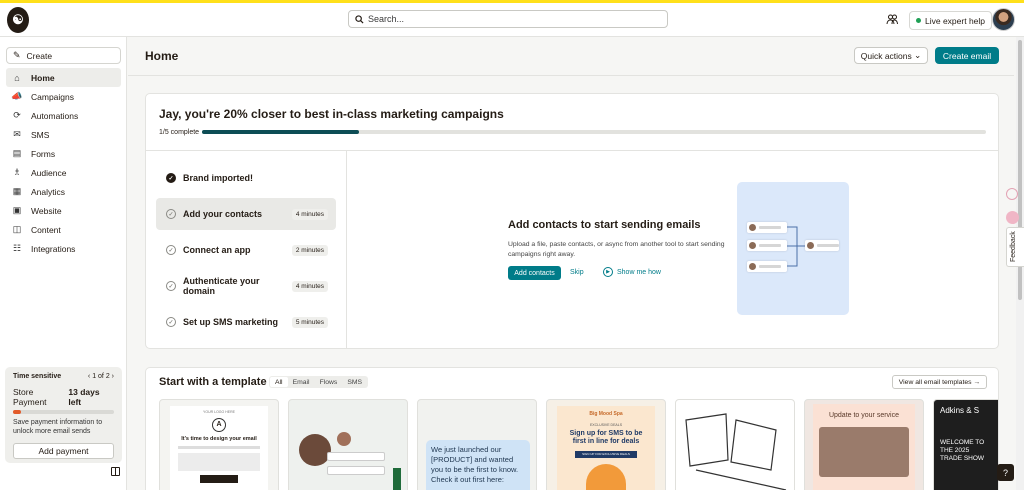 The width and height of the screenshot is (1024, 490). What do you see at coordinates (17, 191) in the screenshot?
I see `analytics-icon: ▦` at bounding box center [17, 191].